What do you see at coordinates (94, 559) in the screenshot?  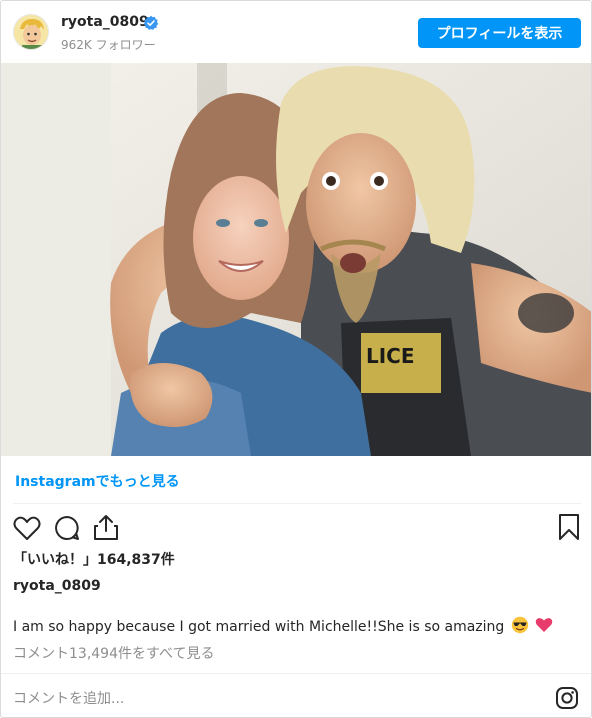 I see `like-count: 「いいね！」164,837件` at bounding box center [94, 559].